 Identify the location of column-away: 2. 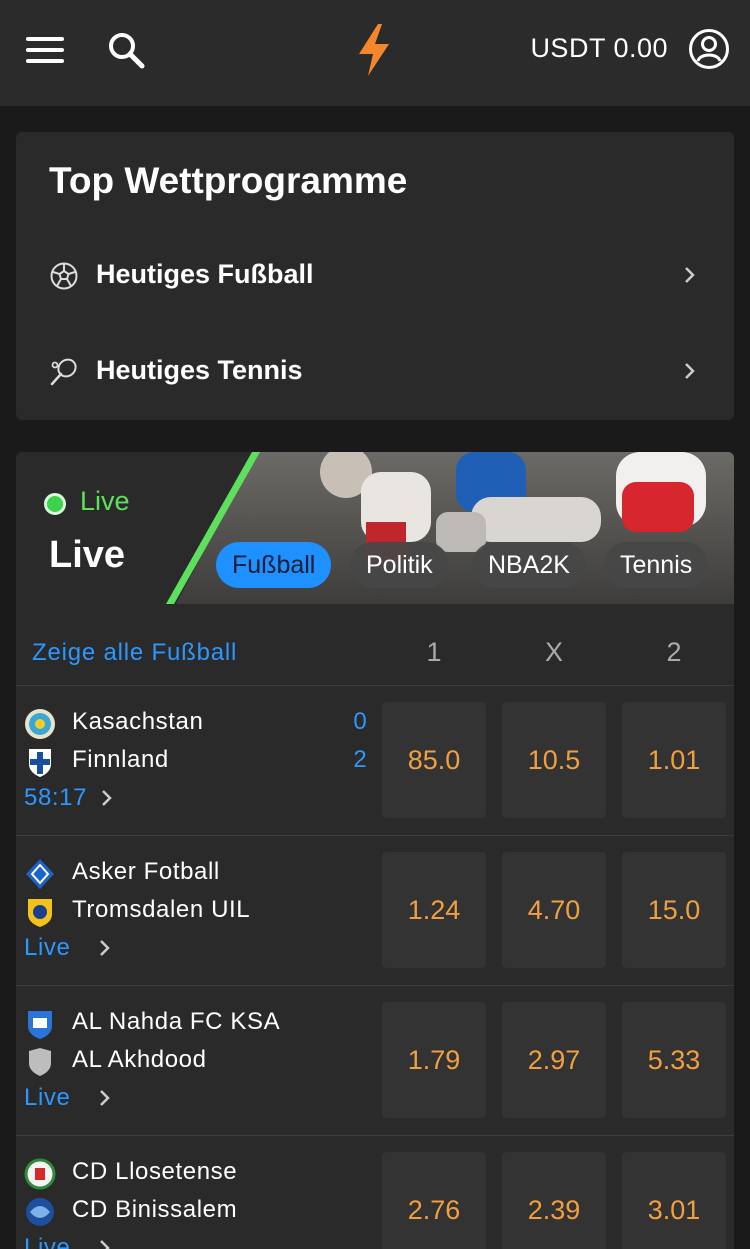
(674, 652).